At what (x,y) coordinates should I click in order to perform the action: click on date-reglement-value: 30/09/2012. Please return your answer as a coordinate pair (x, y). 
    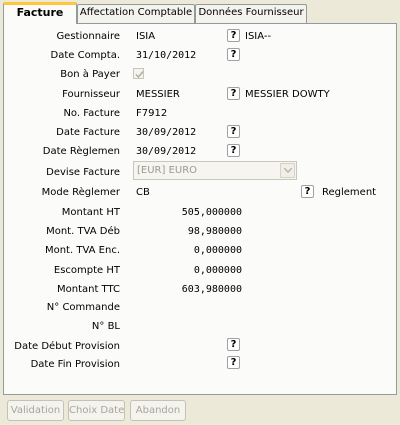
    Looking at the image, I should click on (166, 151).